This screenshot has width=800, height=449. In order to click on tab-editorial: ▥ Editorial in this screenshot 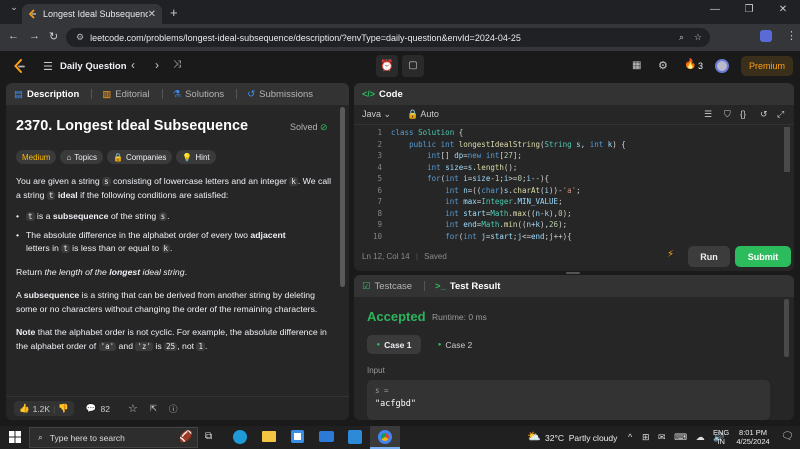, I will do `click(125, 94)`.